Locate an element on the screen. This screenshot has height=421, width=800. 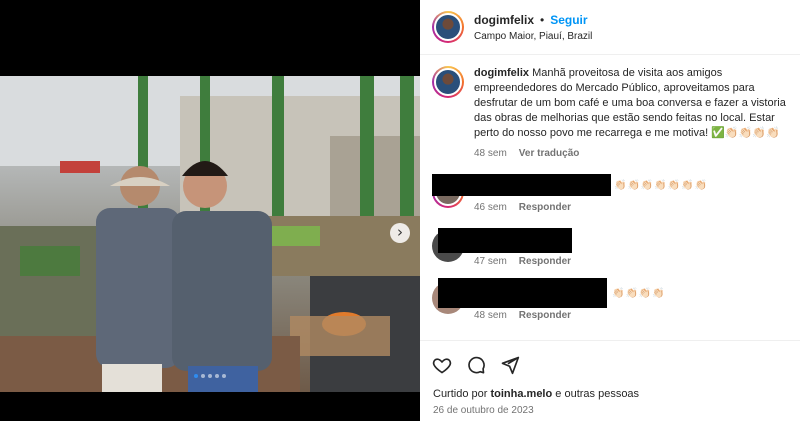
avatar is located at coordinates (448, 27).